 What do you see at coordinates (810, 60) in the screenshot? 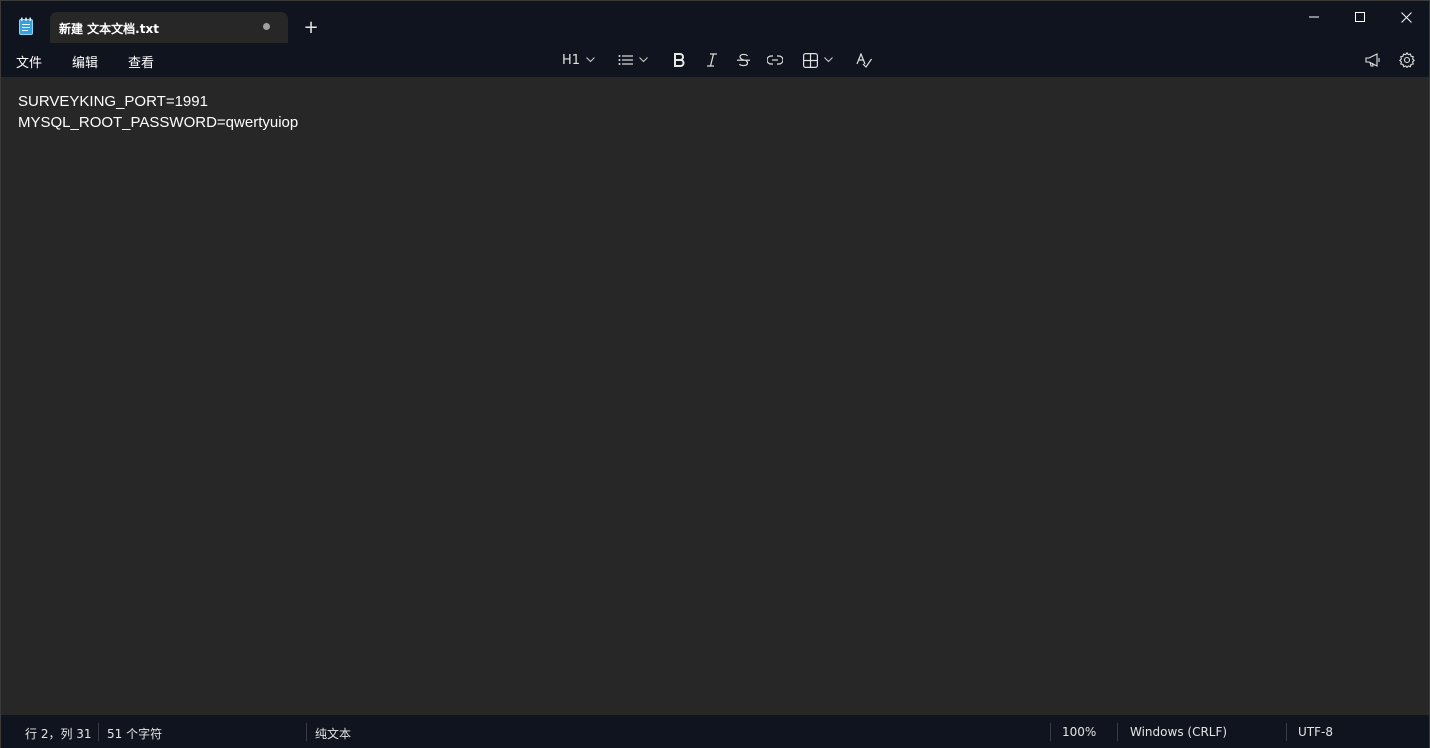
I see `table-icon` at bounding box center [810, 60].